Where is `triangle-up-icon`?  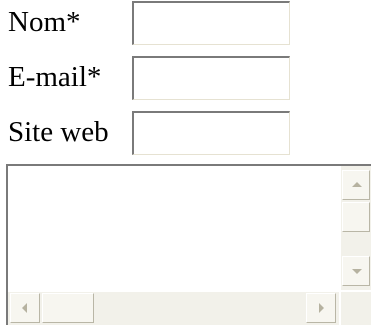
triangle-up-icon is located at coordinates (357, 184).